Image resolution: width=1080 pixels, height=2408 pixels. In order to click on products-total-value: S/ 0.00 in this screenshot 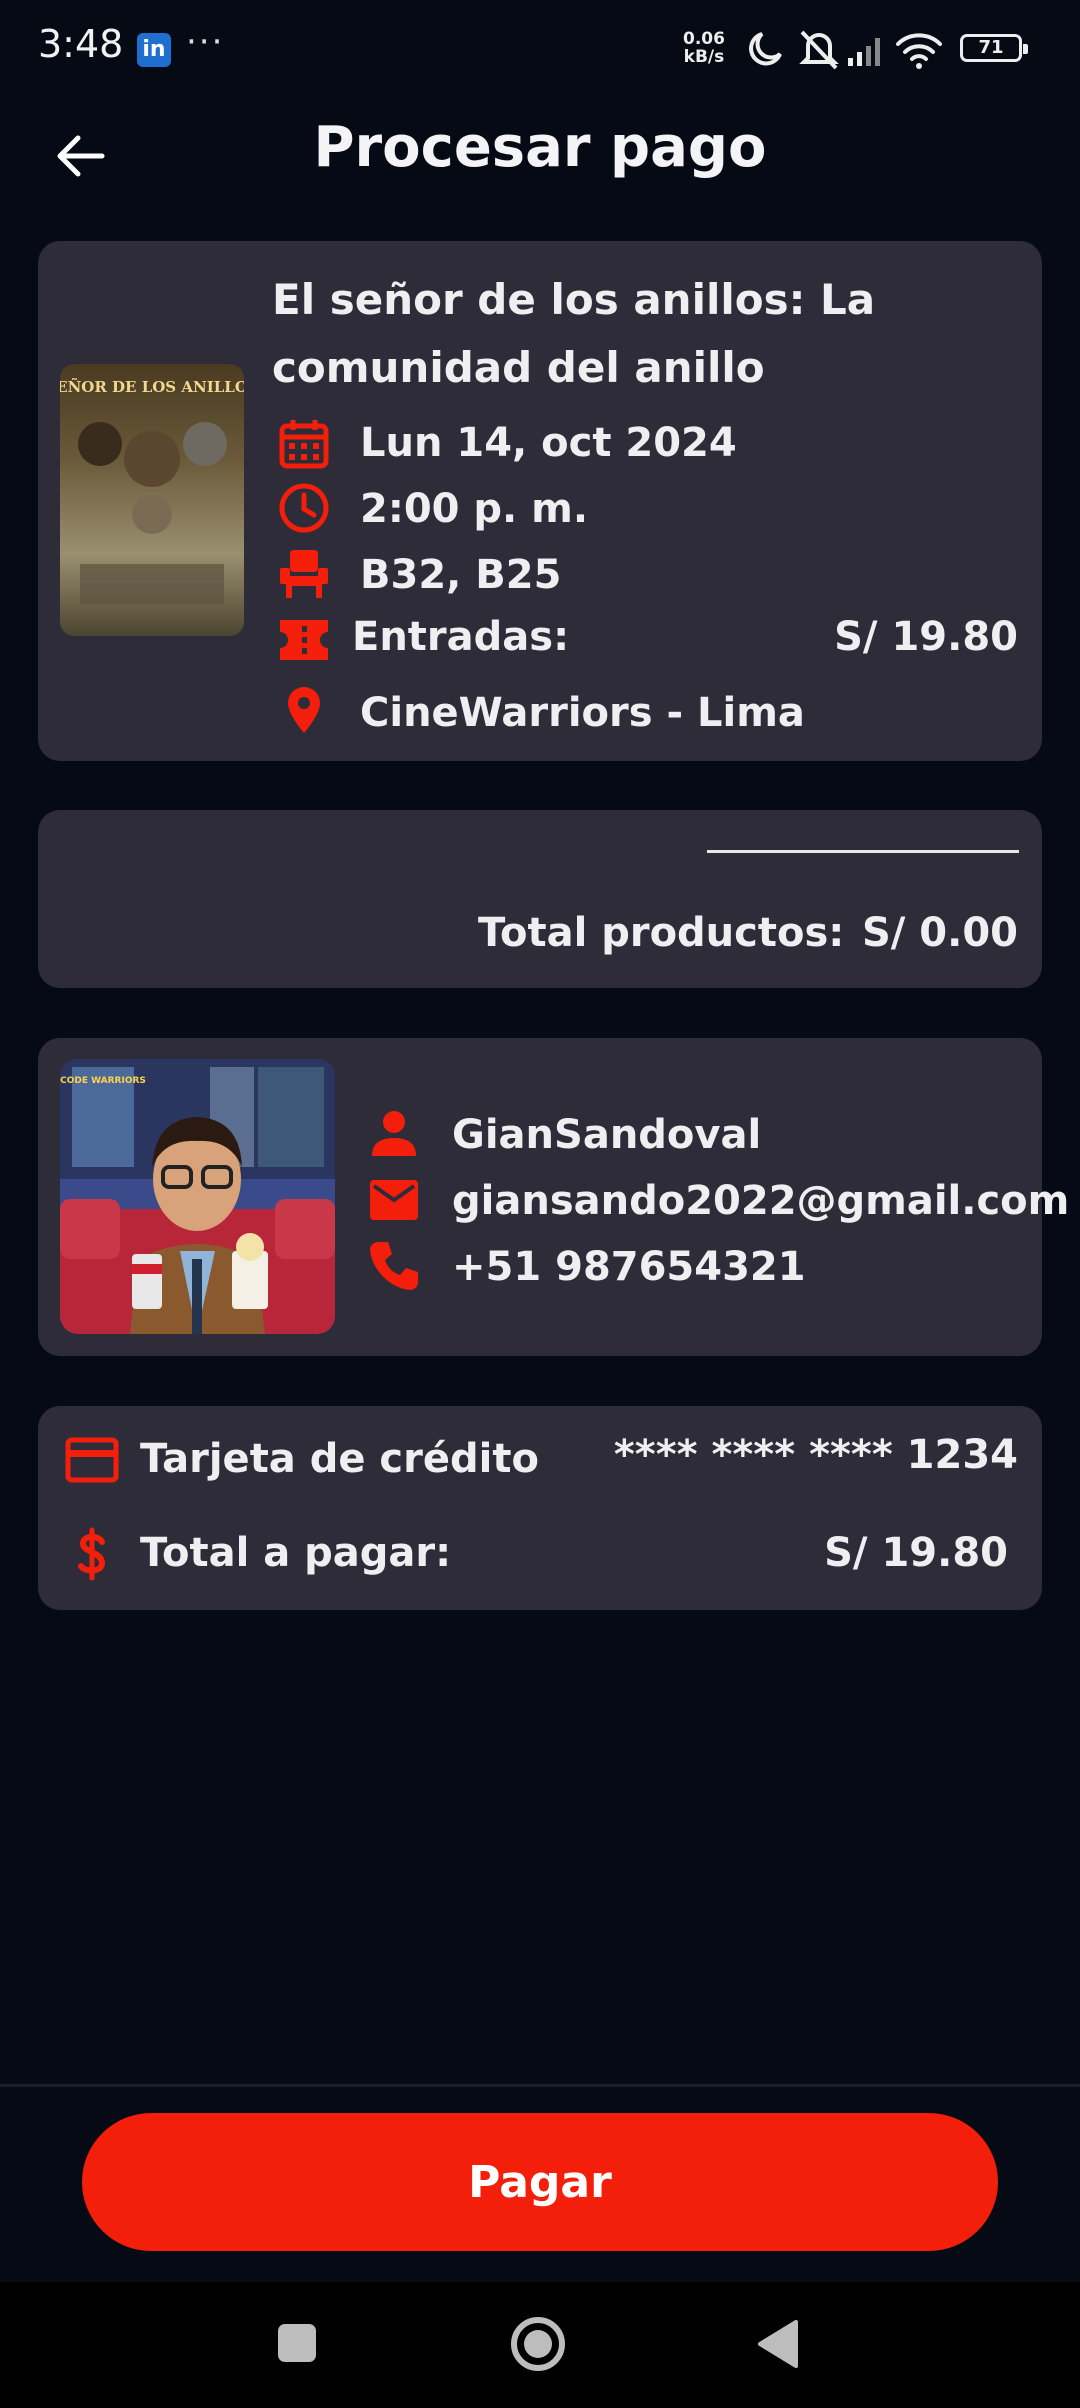, I will do `click(939, 933)`.